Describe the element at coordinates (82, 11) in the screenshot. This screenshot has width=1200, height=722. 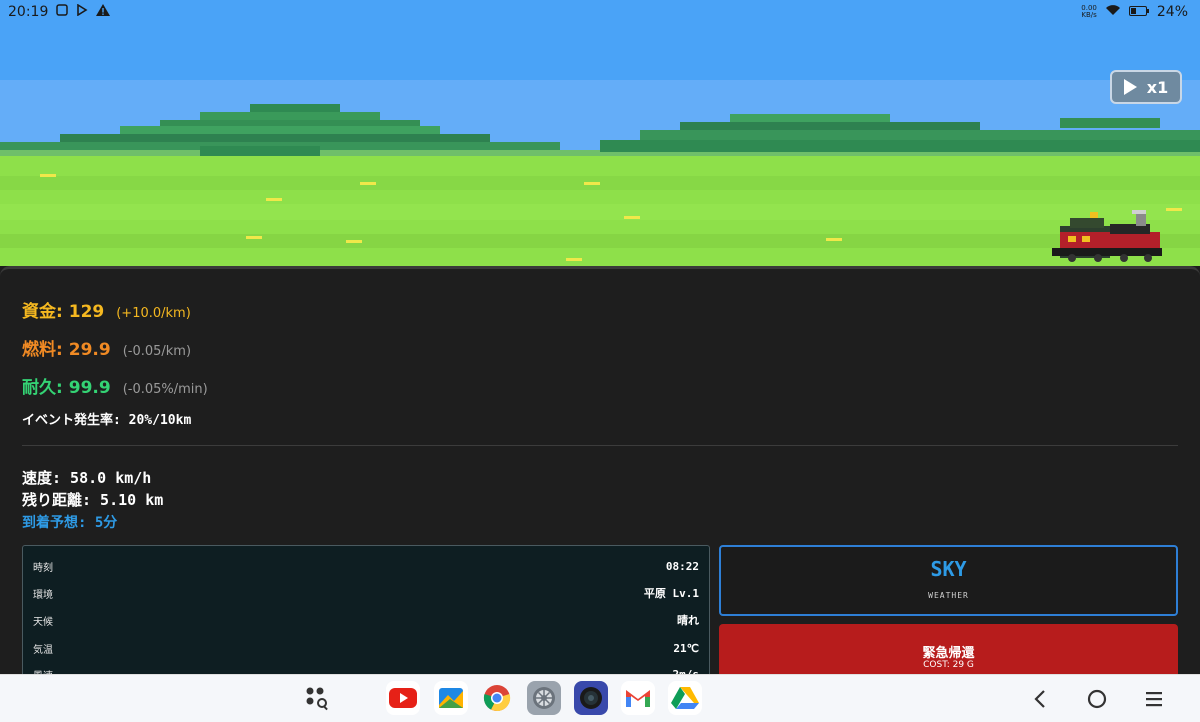
I see `play-store-icon` at that location.